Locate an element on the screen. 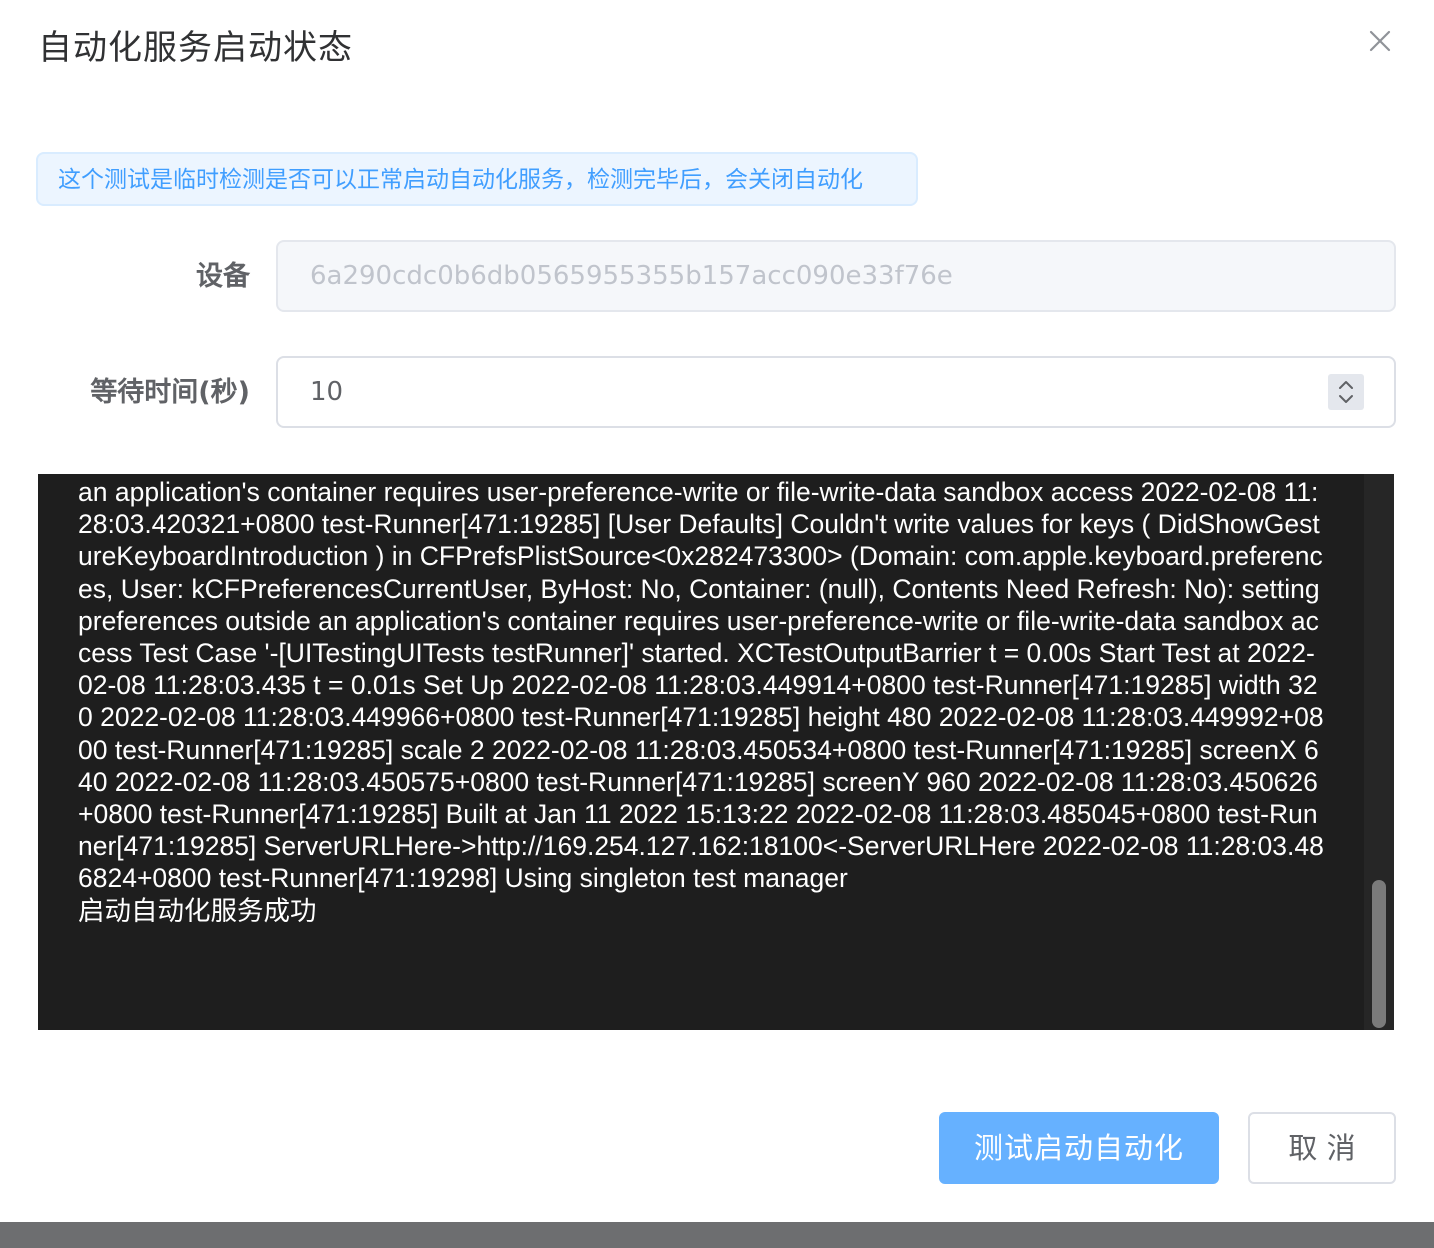  info-alert: 这个测试是临时检测是否可以正常启动自动化服务，检测完毕后，会关闭自动化 is located at coordinates (477, 179).